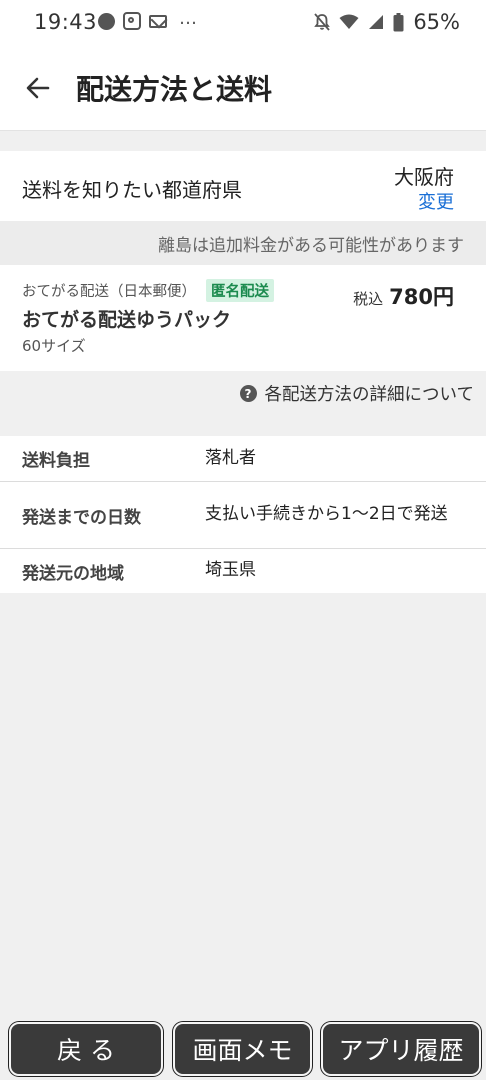 This screenshot has height=1080, width=486. Describe the element at coordinates (401, 1049) in the screenshot. I see `app-history-button: アプリ履歴` at that location.